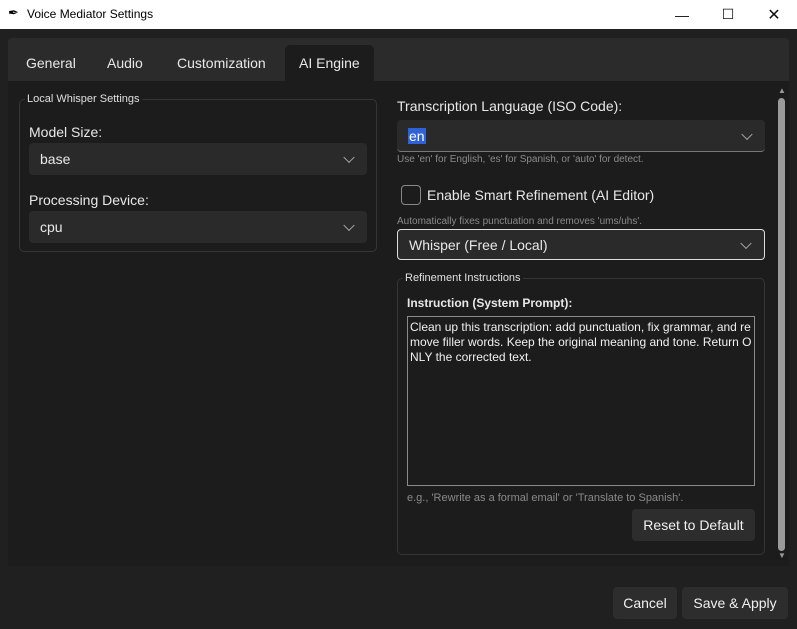 Image resolution: width=797 pixels, height=629 pixels. Describe the element at coordinates (198, 227) in the screenshot. I see `device-select: cpu` at that location.